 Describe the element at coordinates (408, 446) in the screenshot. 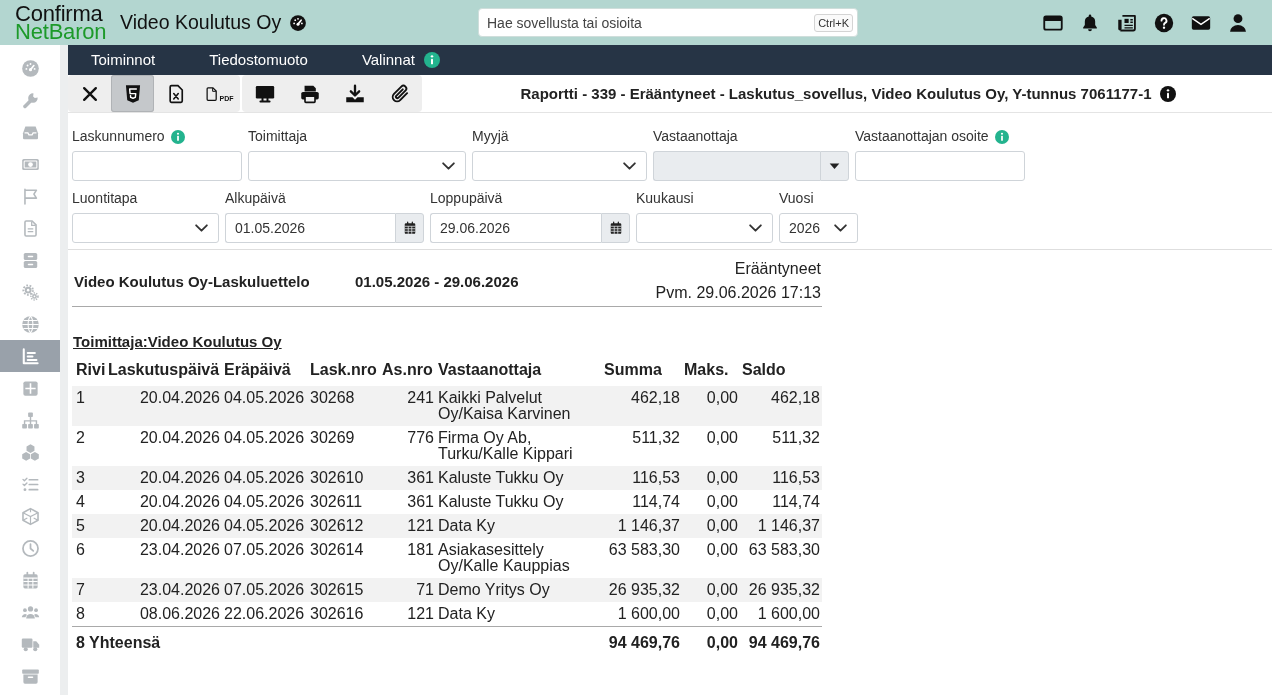

I see `table-cell: 776` at that location.